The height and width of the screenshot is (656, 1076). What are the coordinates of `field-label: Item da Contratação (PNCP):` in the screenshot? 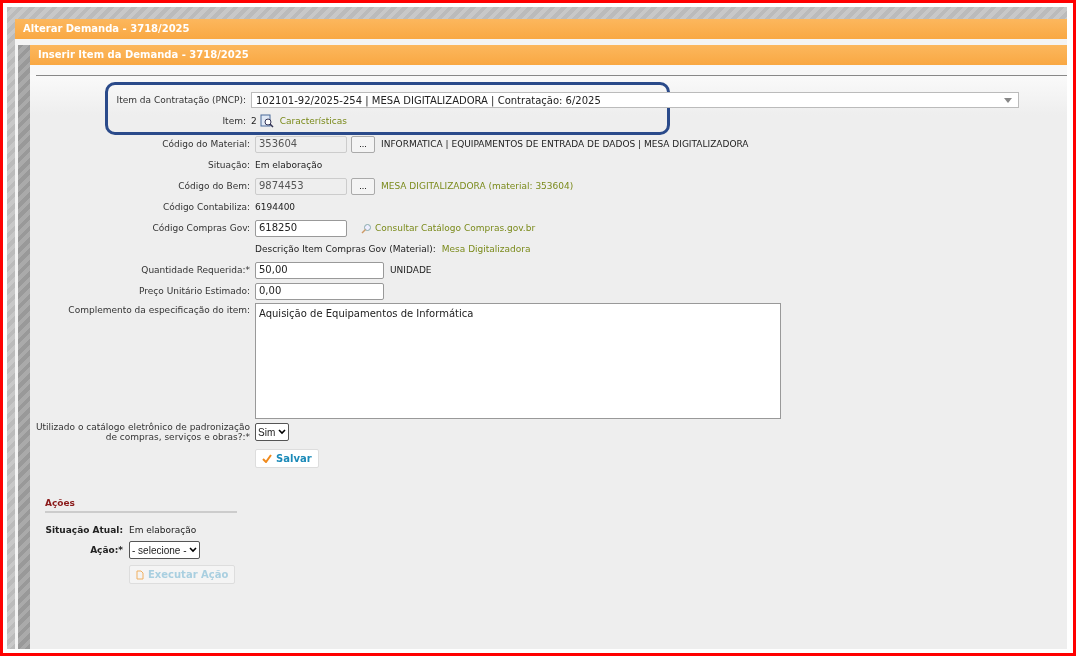 It's located at (181, 100).